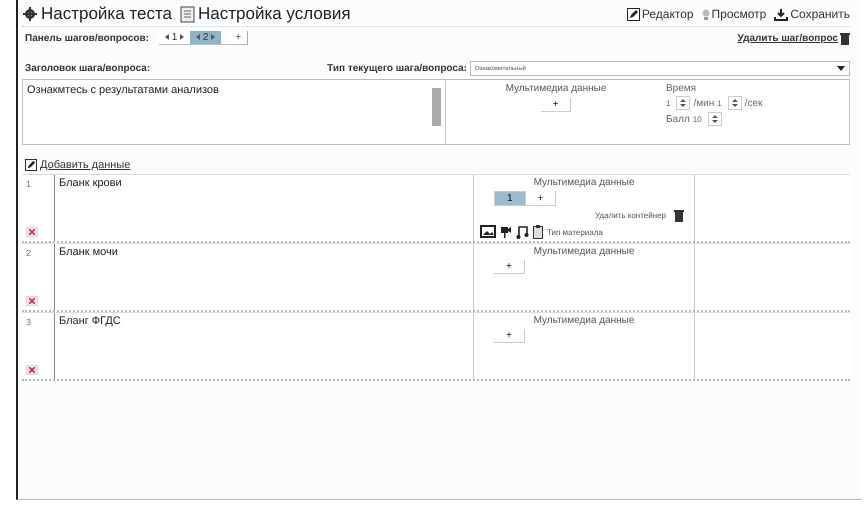 The height and width of the screenshot is (505, 868). I want to click on toolbar-link: Сохранить, so click(812, 14).